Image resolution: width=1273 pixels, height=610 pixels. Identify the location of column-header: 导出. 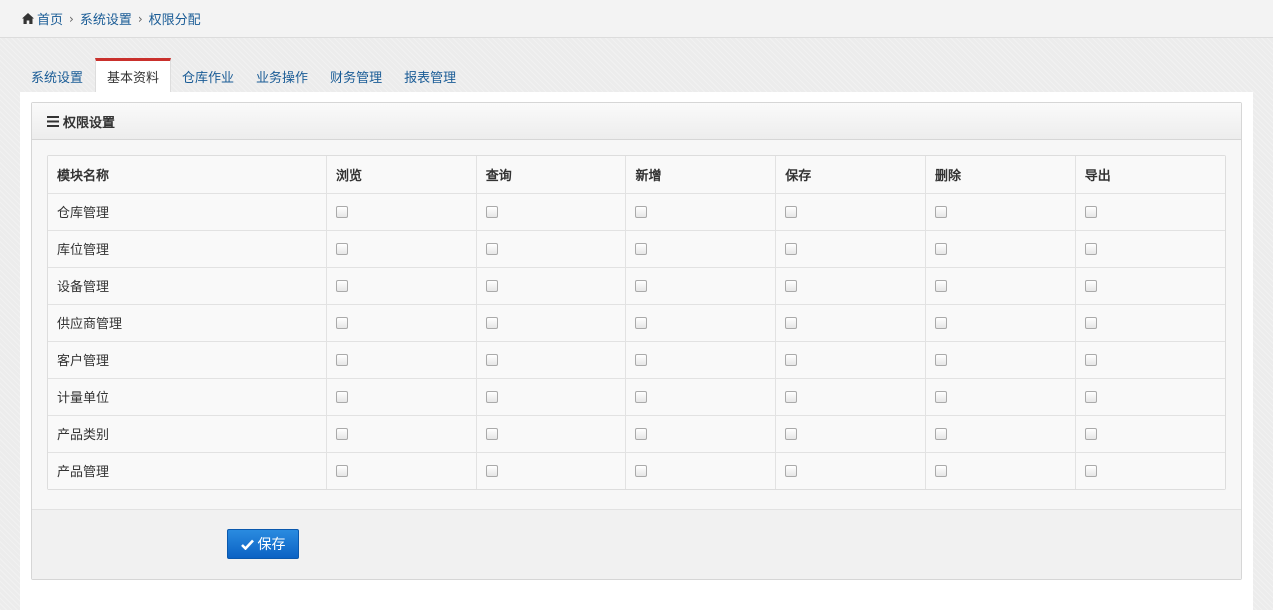
(1150, 175).